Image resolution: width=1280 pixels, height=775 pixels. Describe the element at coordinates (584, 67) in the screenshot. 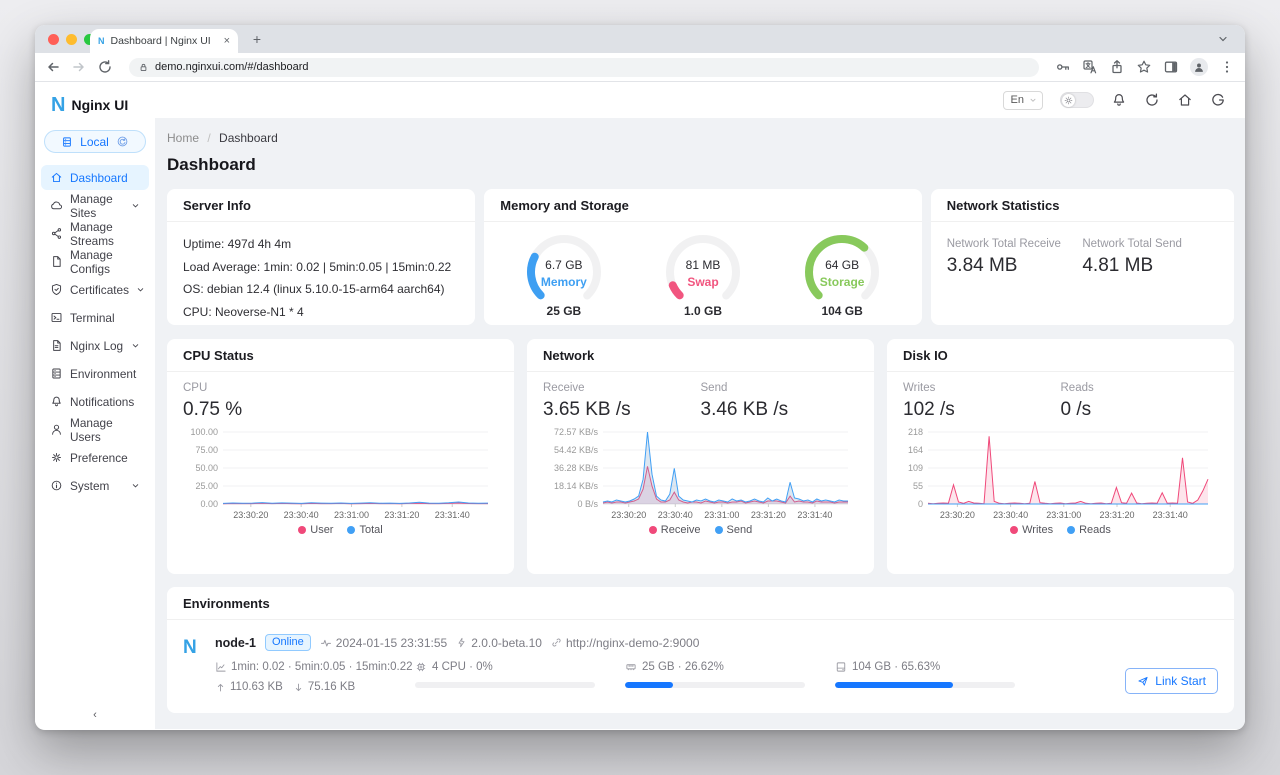

I see `url-bar: demo.nginxui.com/#/dashboard` at that location.